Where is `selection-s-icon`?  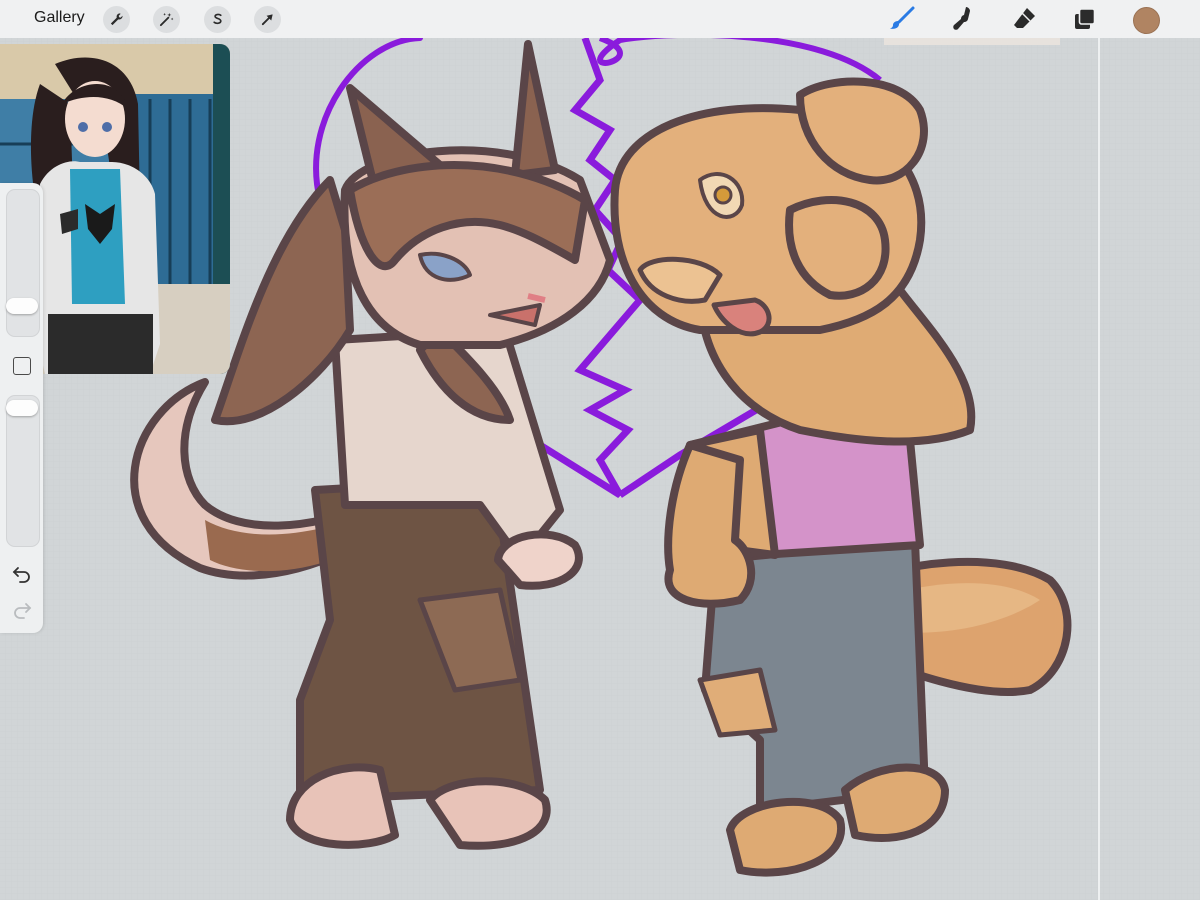
selection-s-icon is located at coordinates (217, 19).